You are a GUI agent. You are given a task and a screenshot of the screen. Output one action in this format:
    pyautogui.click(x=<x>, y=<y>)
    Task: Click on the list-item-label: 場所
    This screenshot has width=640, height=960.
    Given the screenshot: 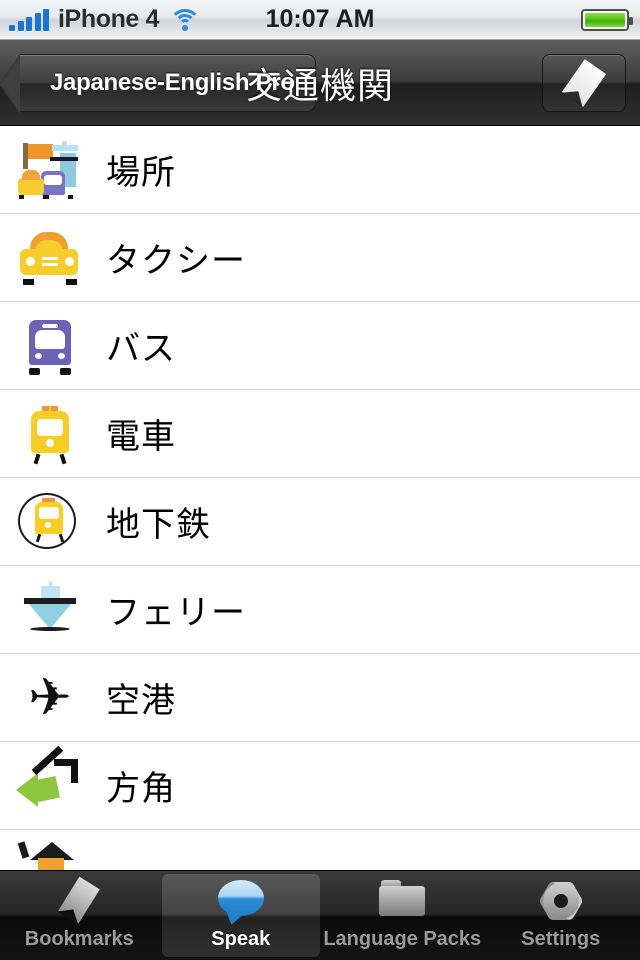 What is the action you would take?
    pyautogui.click(x=141, y=173)
    